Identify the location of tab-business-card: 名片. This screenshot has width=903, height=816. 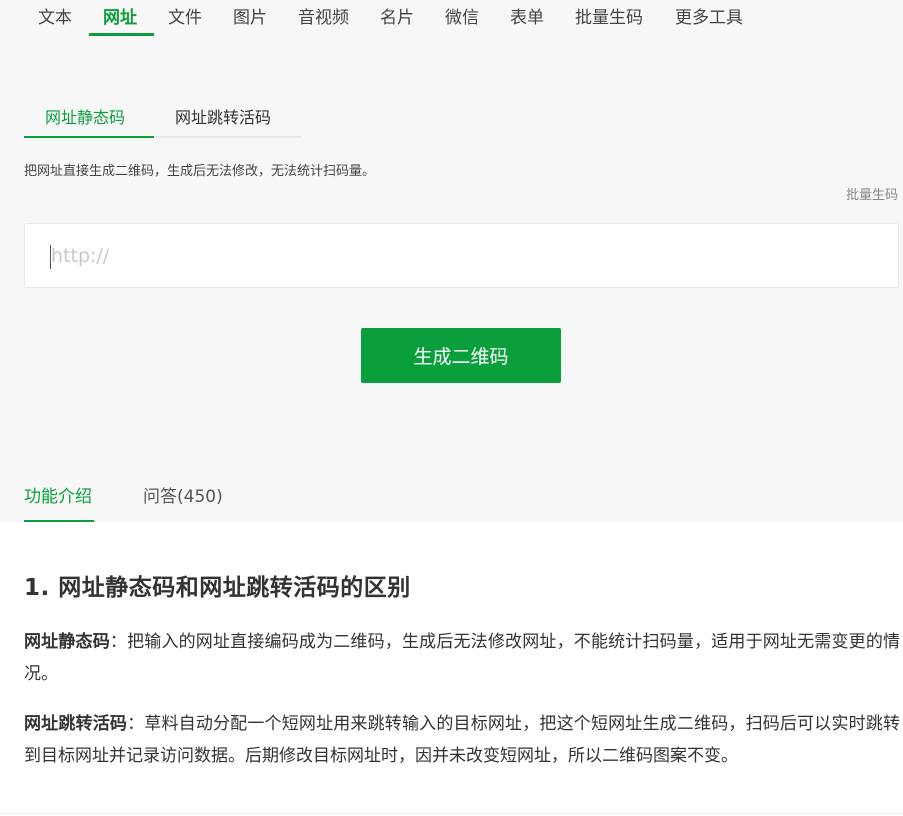
(397, 21).